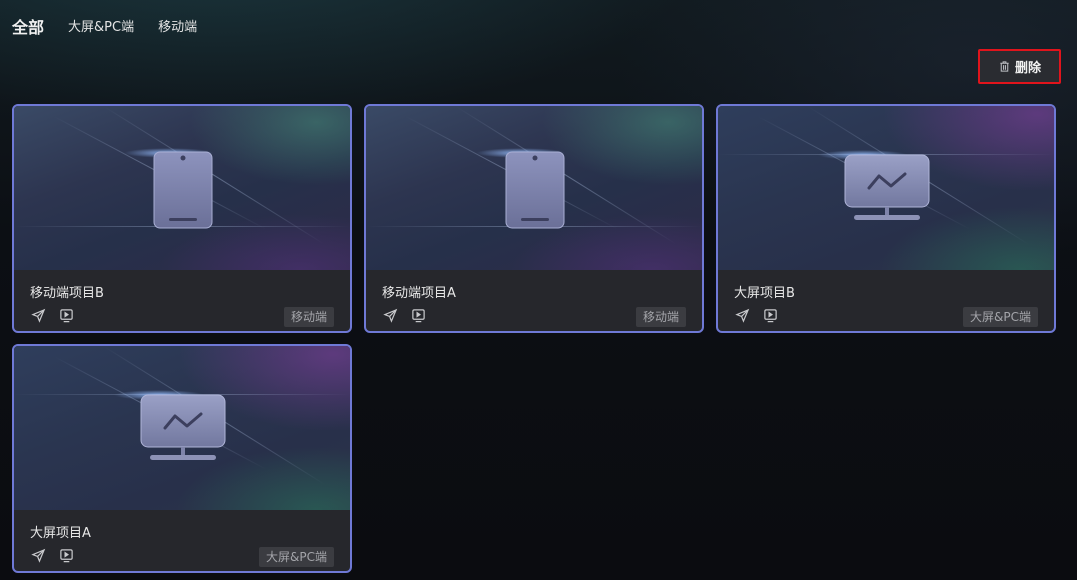 The height and width of the screenshot is (580, 1077). What do you see at coordinates (28, 28) in the screenshot?
I see `tab-all: 全部` at bounding box center [28, 28].